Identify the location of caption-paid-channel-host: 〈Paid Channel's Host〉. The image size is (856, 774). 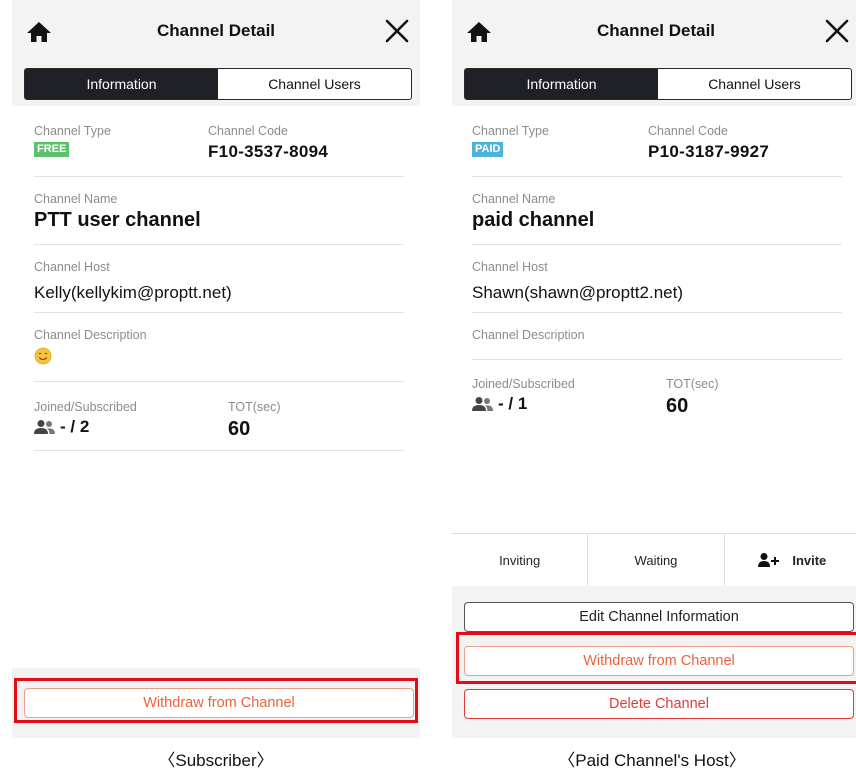
(652, 760).